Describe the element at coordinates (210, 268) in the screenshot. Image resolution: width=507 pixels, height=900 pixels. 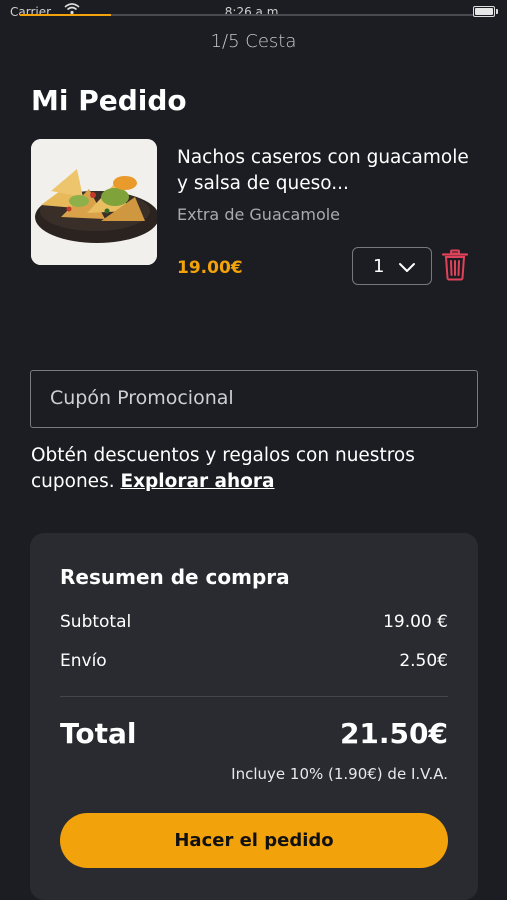
I see `product-price: 19.00€` at that location.